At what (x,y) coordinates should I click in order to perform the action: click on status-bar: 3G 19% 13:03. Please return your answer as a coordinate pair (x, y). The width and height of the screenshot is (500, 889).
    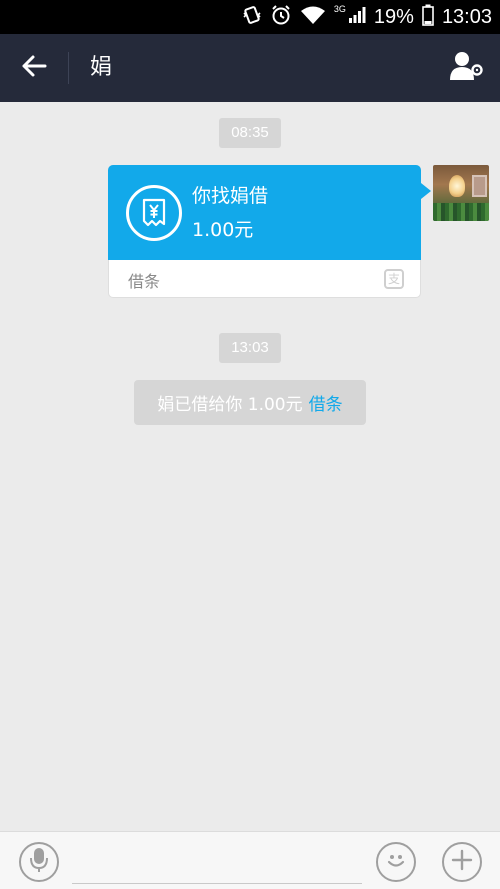
    Looking at the image, I should click on (250, 17).